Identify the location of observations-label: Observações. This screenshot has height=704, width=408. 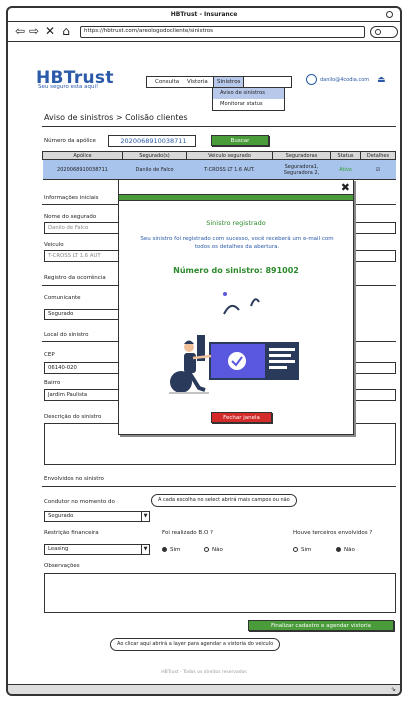
(62, 566).